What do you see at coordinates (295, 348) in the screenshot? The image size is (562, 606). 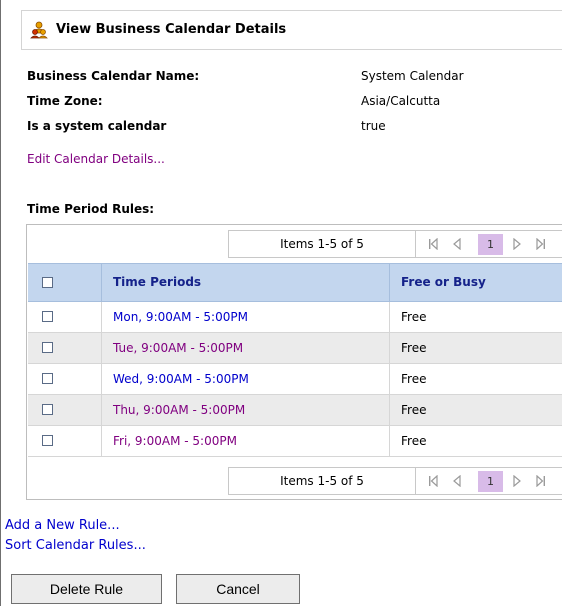 I see `table-row: Tue, 9:00AM - 5:00PM Free` at bounding box center [295, 348].